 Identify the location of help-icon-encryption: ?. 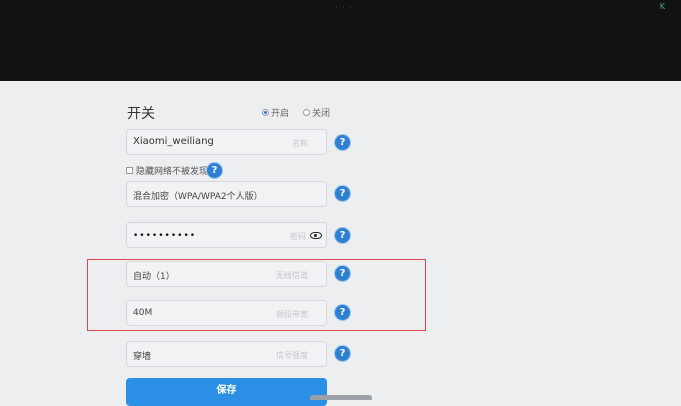
(342, 193).